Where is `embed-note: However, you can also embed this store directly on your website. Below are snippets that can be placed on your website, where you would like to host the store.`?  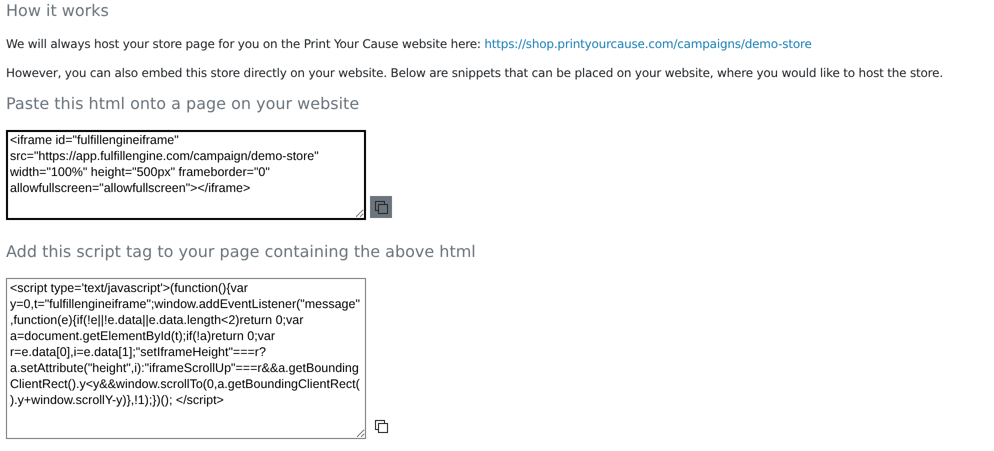
embed-note: However, you can also embed this store directly on your website. Below are snippets that can be placed on your website, where you would like to host the store. is located at coordinates (475, 73).